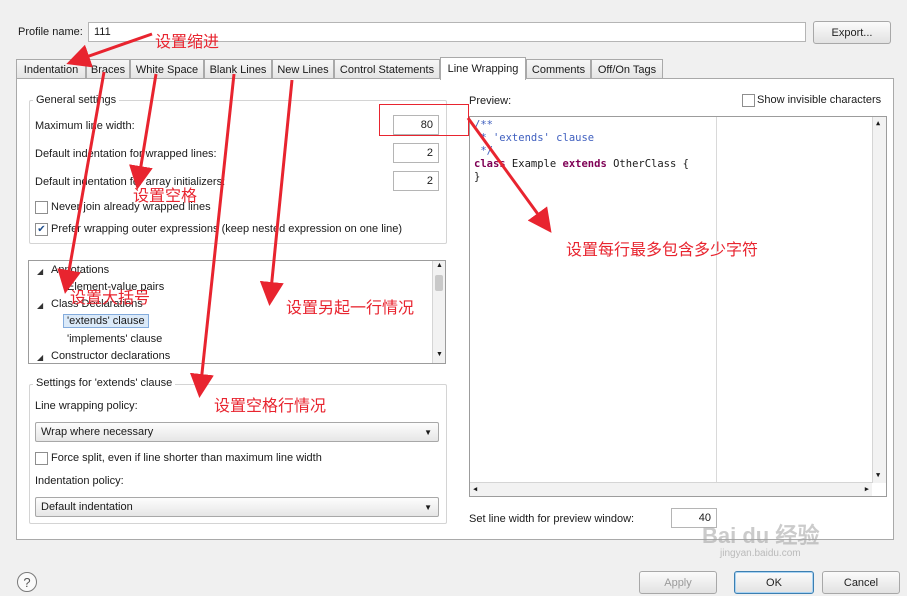 The image size is (907, 596). I want to click on general-settings-title: General settings, so click(76, 100).